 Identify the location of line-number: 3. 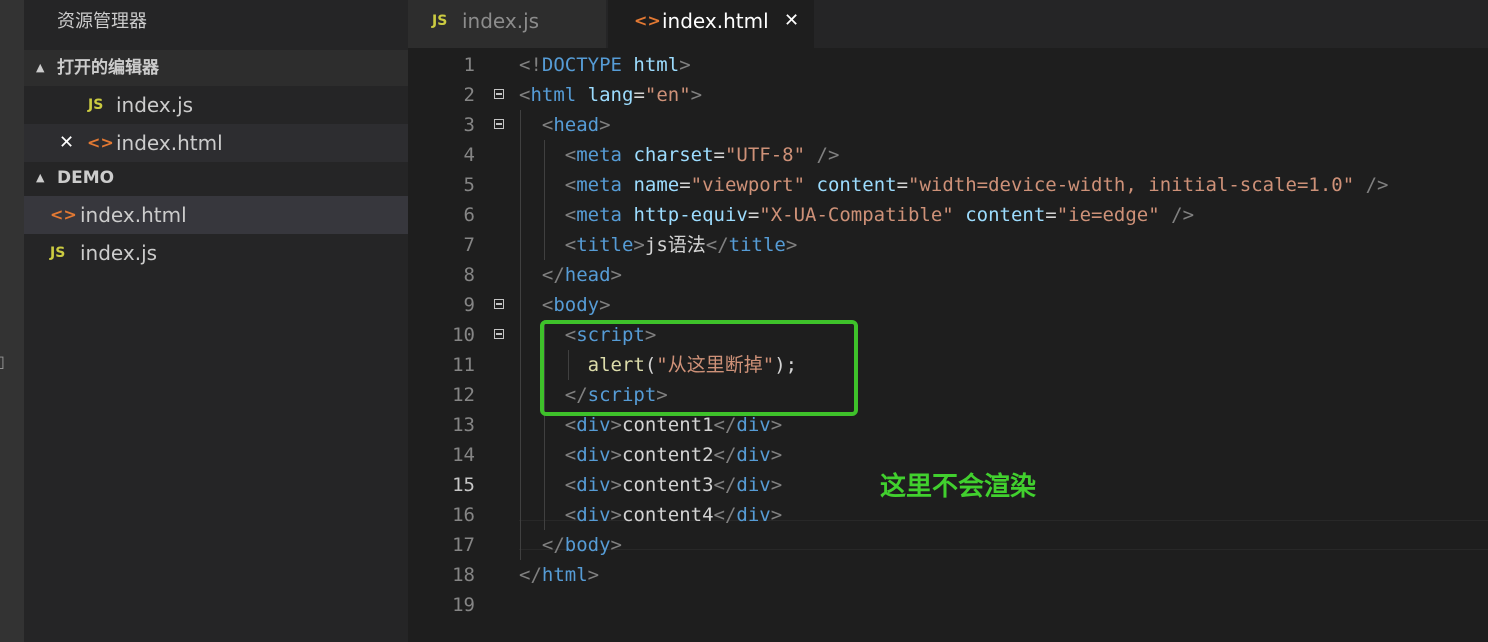
(469, 125).